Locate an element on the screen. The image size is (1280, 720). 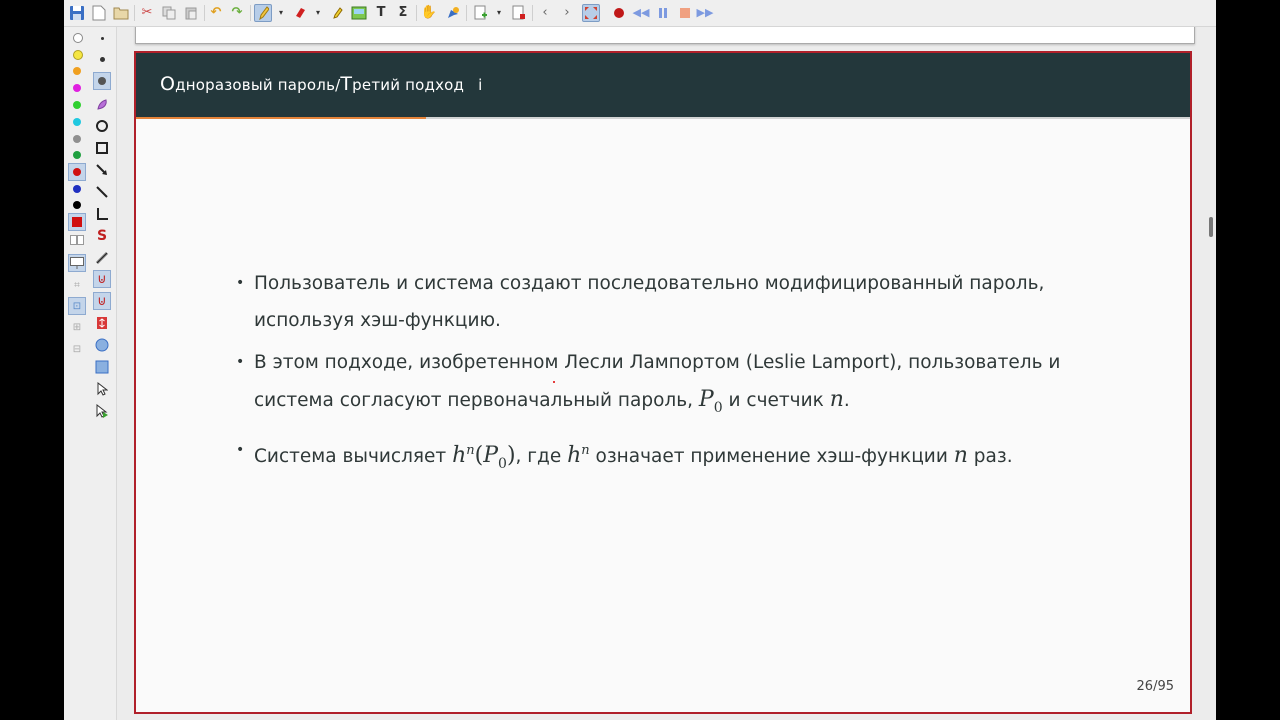
crop-icon: ⌗ is located at coordinates (77, 285).